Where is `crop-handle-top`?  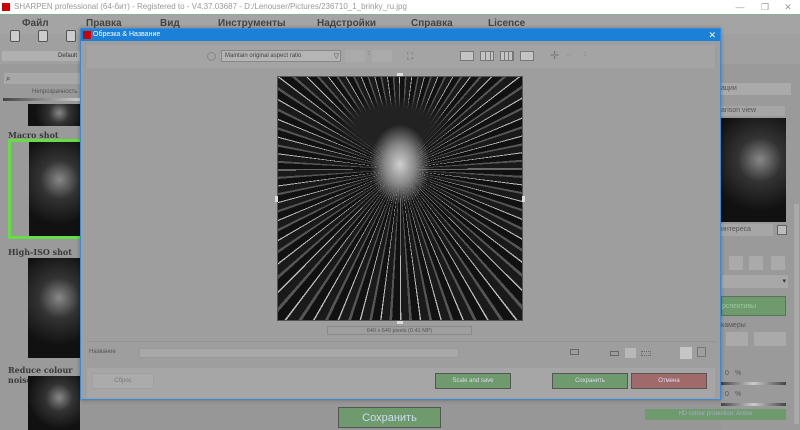 crop-handle-top is located at coordinates (400, 74).